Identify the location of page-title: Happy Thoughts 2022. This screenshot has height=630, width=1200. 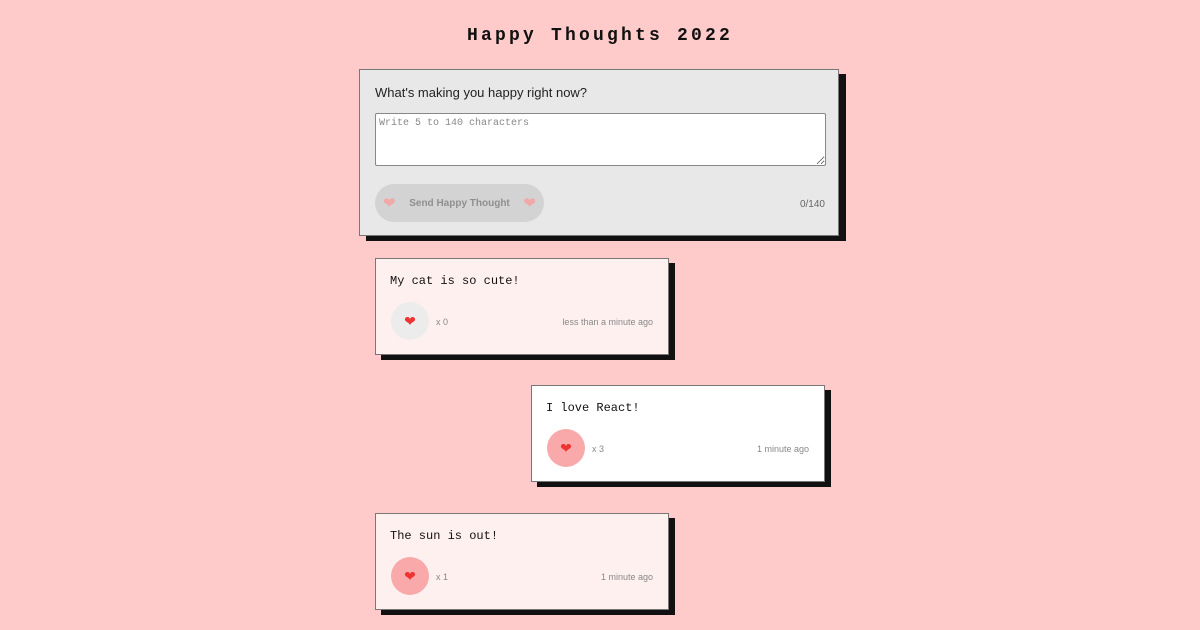
(600, 36).